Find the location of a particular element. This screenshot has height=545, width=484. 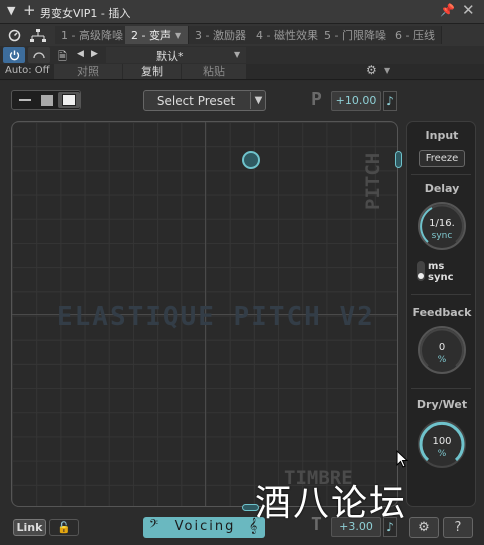

window-menu-icon: ▼ is located at coordinates (11, 10).